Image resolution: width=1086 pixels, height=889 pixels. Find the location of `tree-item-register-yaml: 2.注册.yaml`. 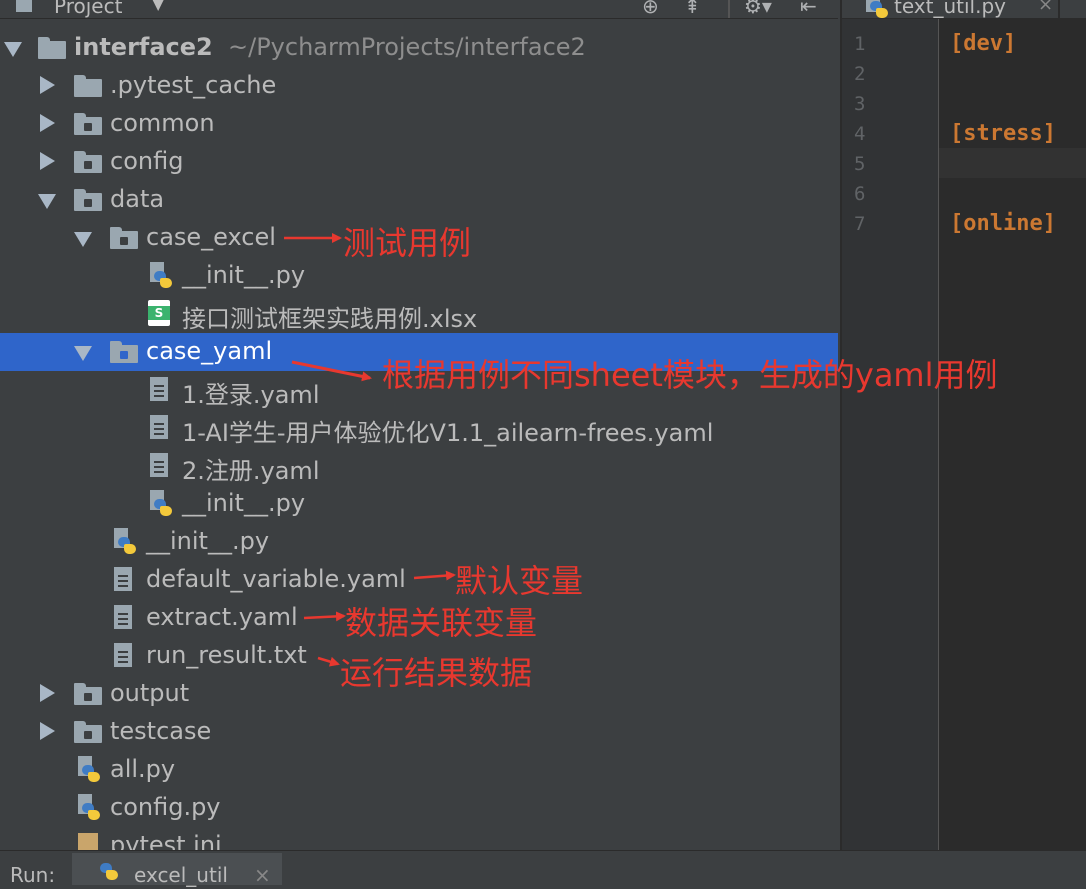

tree-item-register-yaml: 2.注册.yaml is located at coordinates (419, 466).